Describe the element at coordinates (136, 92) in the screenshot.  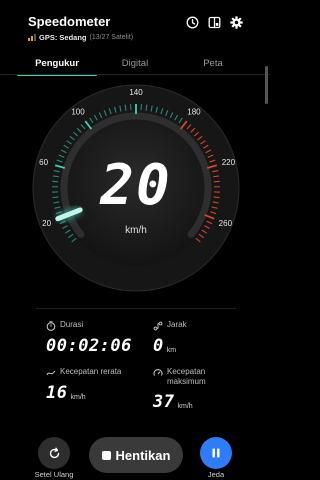
I see `tick-label: 140` at that location.